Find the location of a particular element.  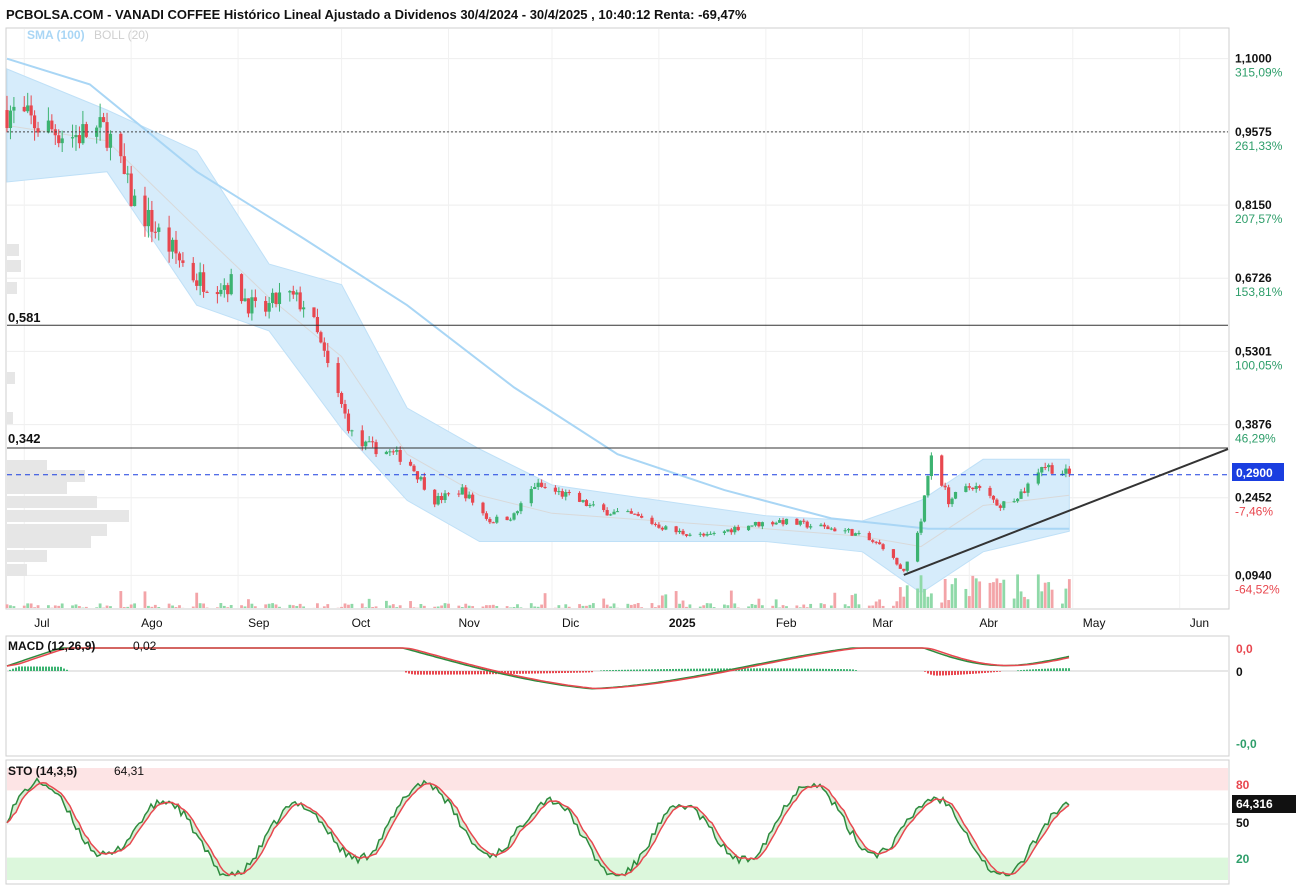

legend-boll: BOLL (20) is located at coordinates (121, 35).